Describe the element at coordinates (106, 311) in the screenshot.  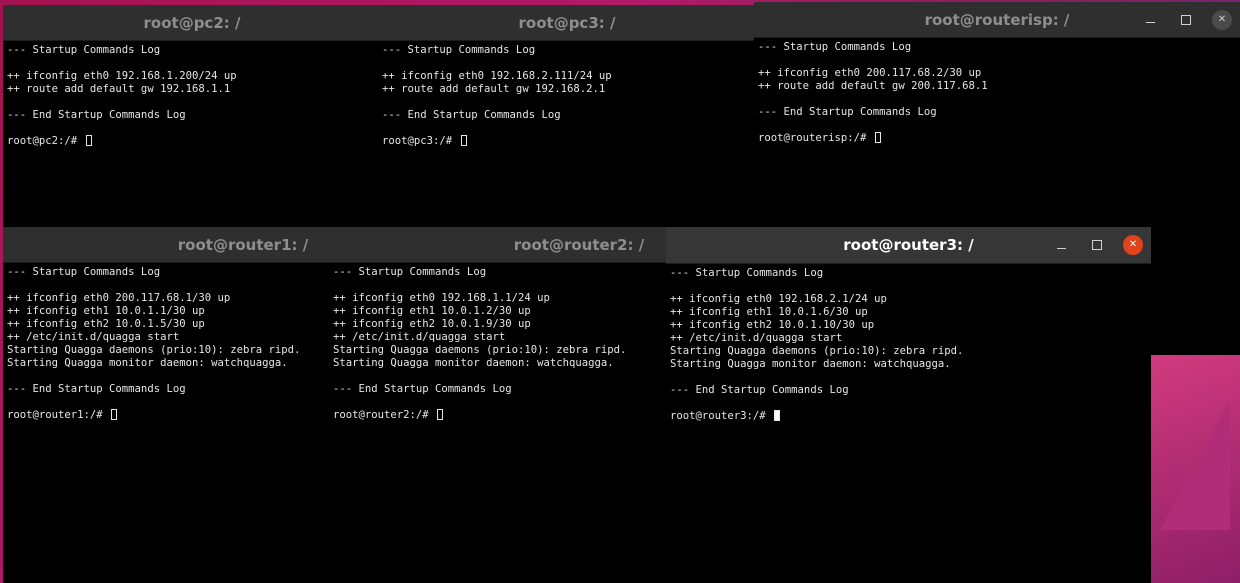
I see `terminal-line: ++ ifconfig eth1 10.0.1.1/30 up` at that location.